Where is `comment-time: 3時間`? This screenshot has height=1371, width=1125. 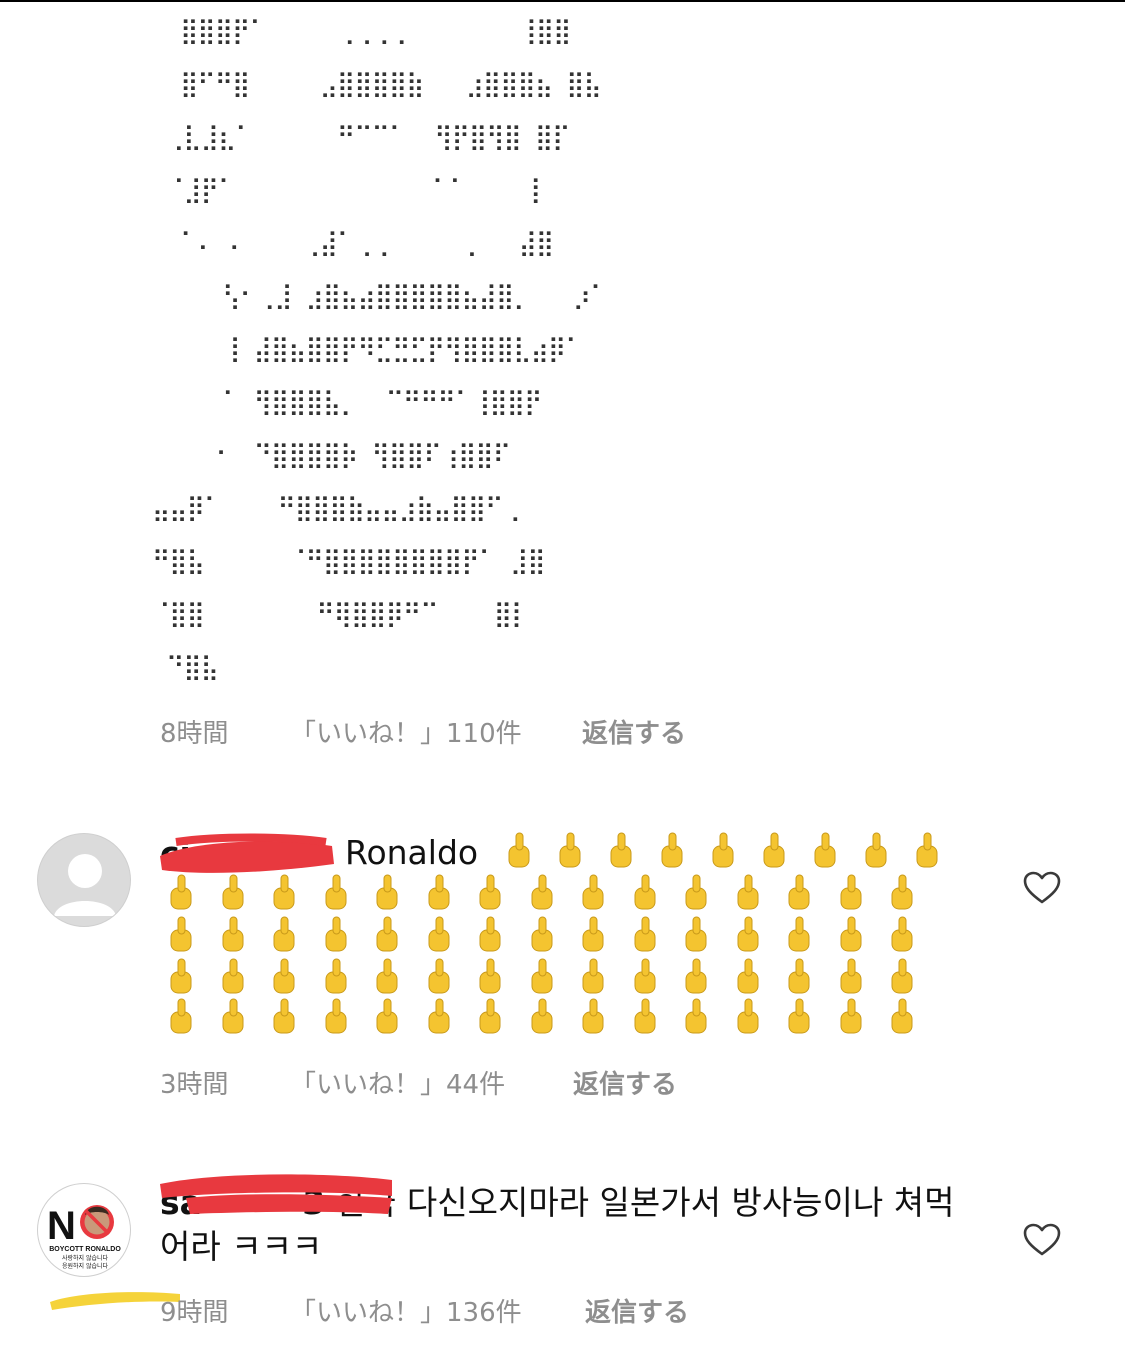 comment-time: 3時間 is located at coordinates (194, 1085).